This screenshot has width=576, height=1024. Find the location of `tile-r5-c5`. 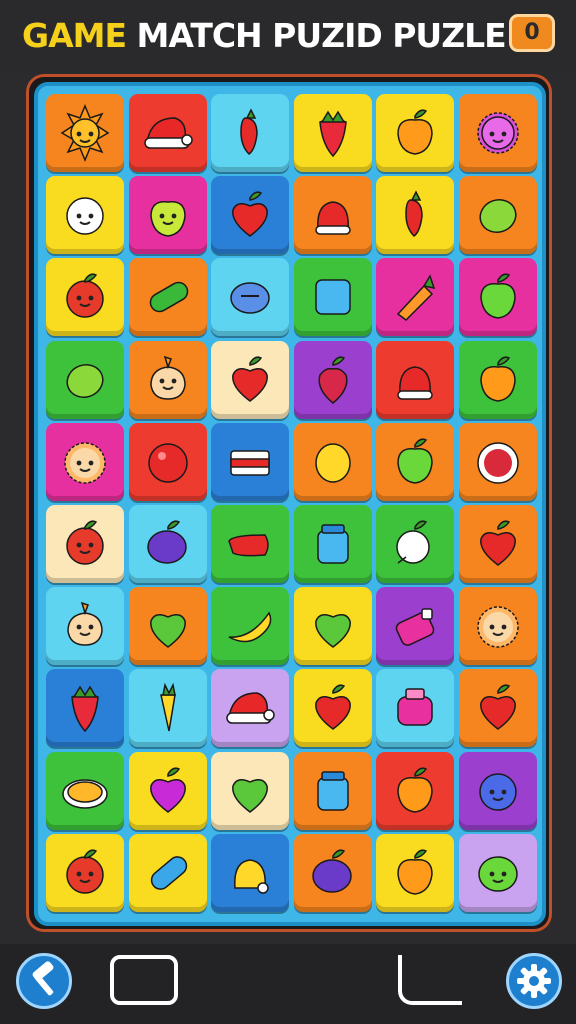

tile-r5-c5 is located at coordinates (415, 461).